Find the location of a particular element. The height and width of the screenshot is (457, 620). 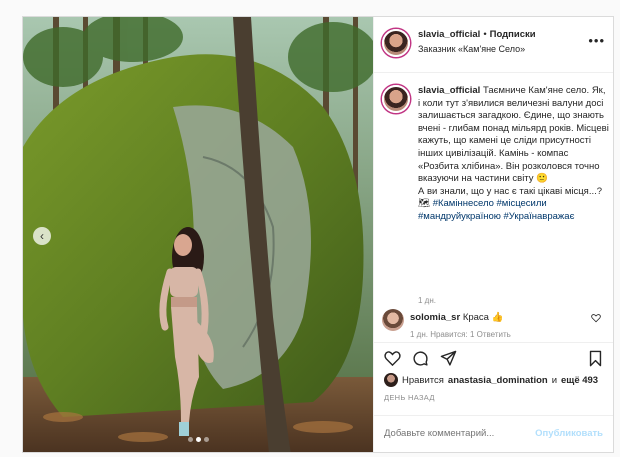

carousel-prev-button: ‹ is located at coordinates (42, 236).